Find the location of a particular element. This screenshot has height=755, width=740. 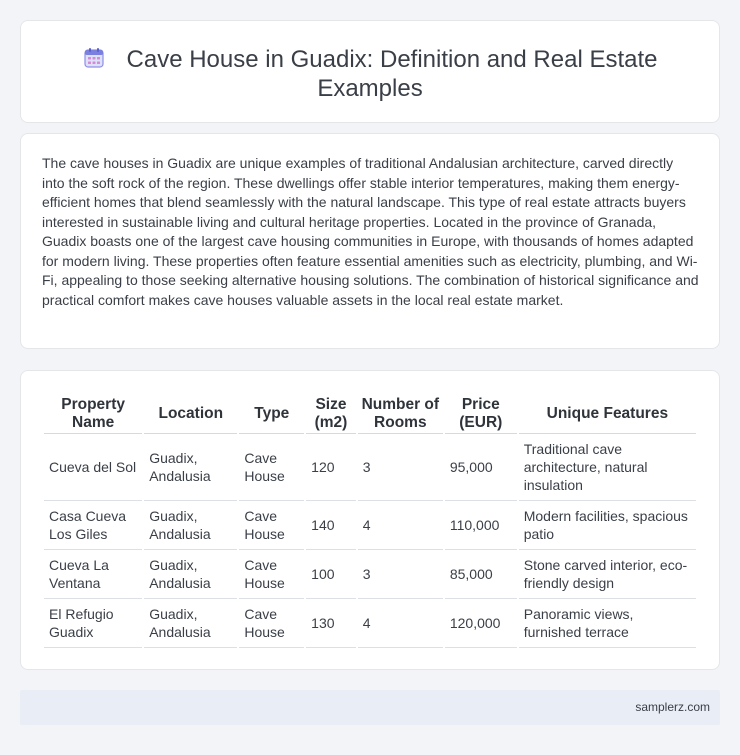

header-features: Unique Features is located at coordinates (607, 414).